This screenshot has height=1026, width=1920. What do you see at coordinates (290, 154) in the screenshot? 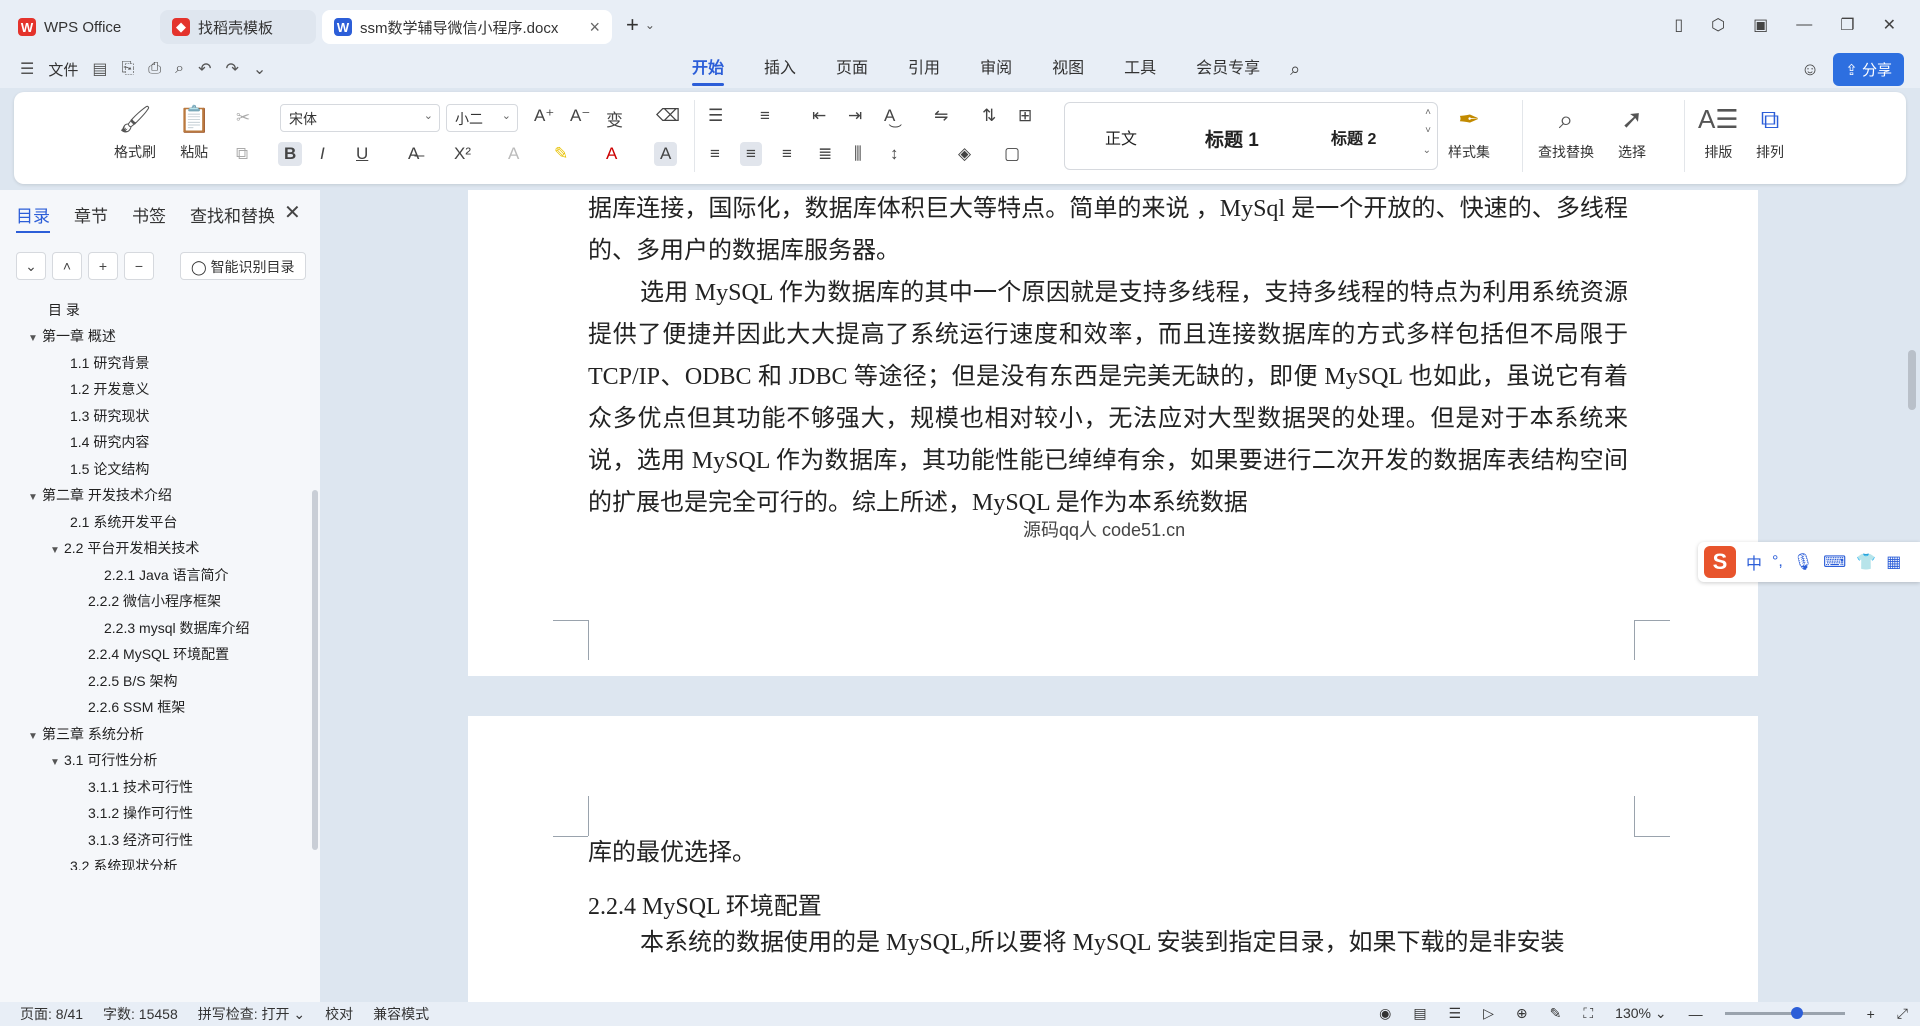
I see `bold-button: B` at bounding box center [290, 154].